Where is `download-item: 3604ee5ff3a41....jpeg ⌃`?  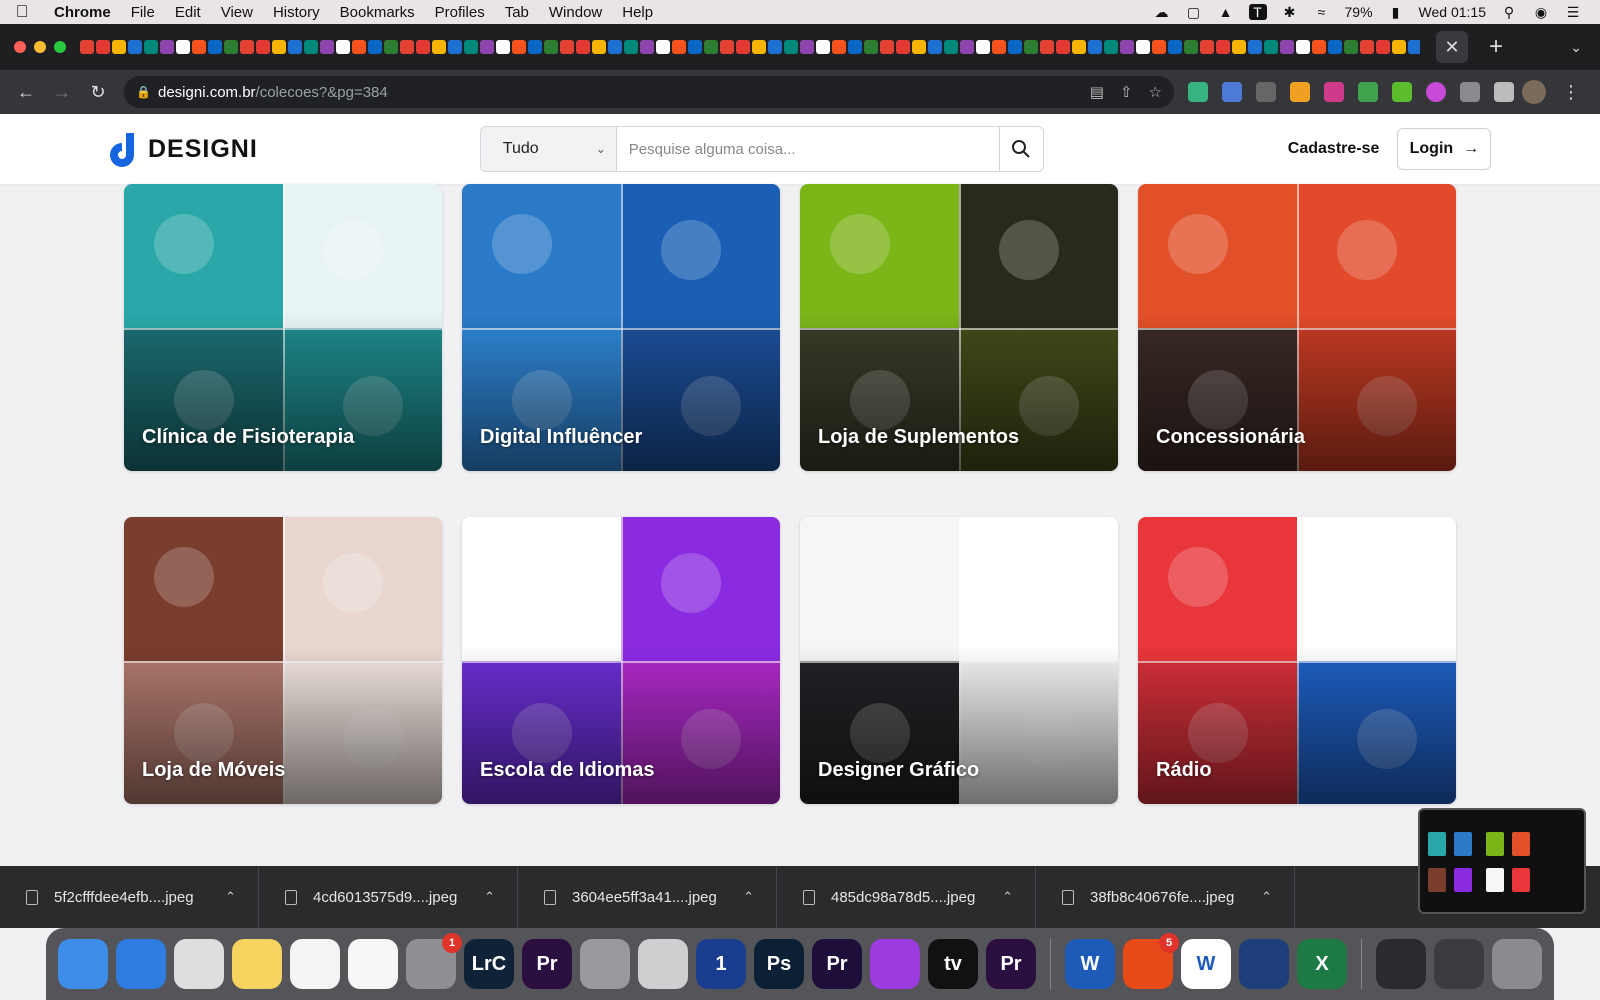
download-item: 3604ee5ff3a41....jpeg ⌃ is located at coordinates (647, 897).